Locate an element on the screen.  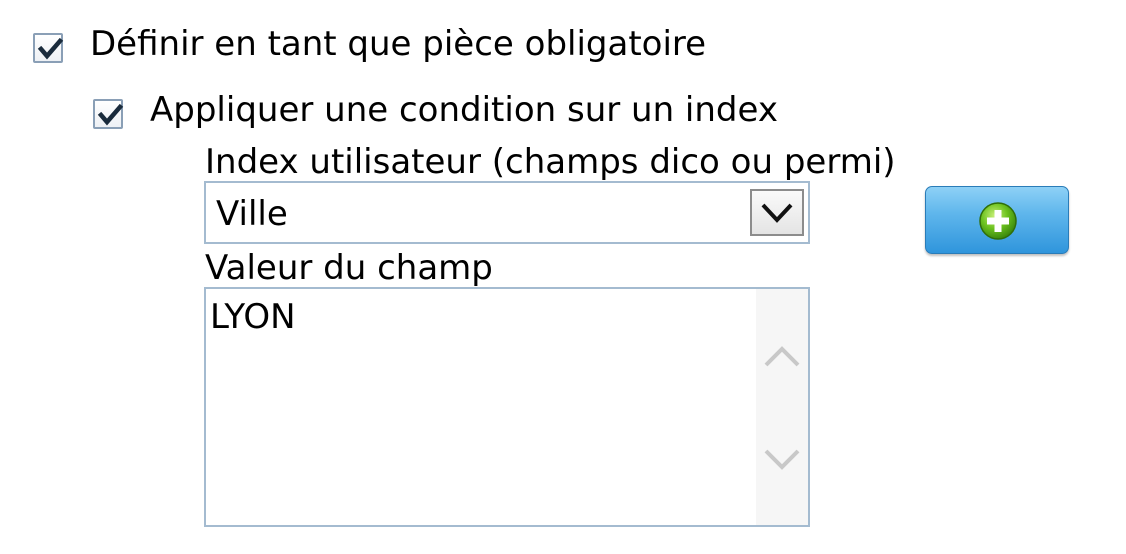
textarea-scrollbar is located at coordinates (782, 407).